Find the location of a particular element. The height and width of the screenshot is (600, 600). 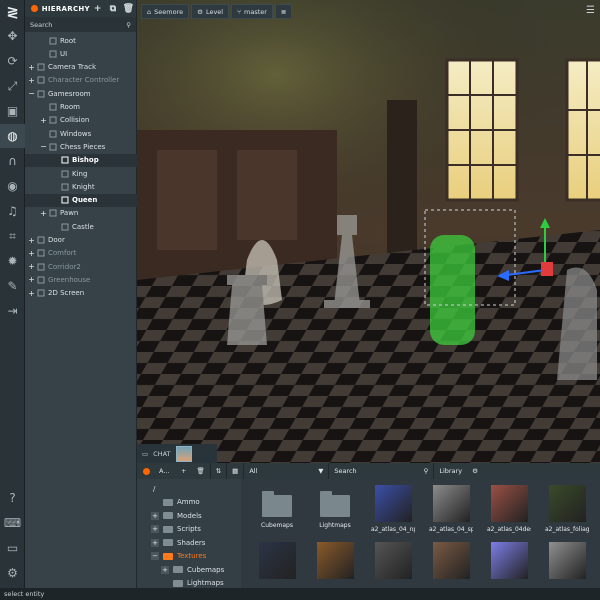

list-button: ≣ is located at coordinates (283, 11).